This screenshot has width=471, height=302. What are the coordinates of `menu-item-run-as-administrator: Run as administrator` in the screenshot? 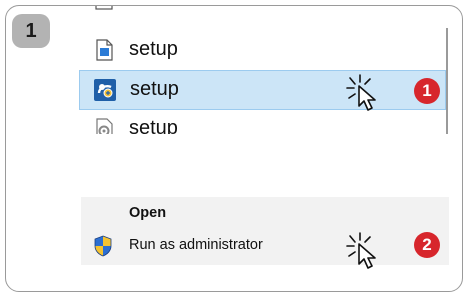 It's located at (265, 245).